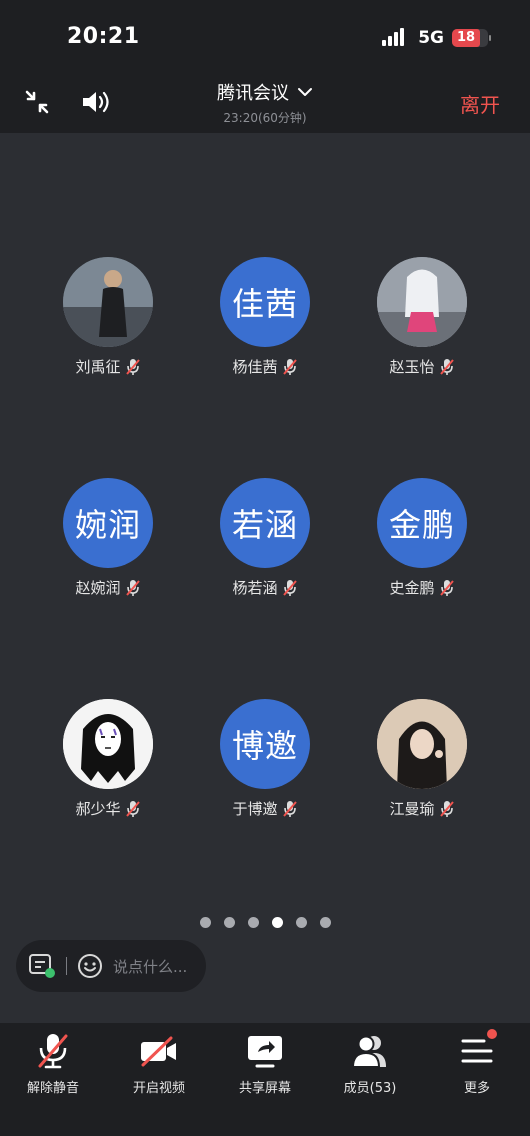  Describe the element at coordinates (103, 36) in the screenshot. I see `status-time: 20:21` at that location.